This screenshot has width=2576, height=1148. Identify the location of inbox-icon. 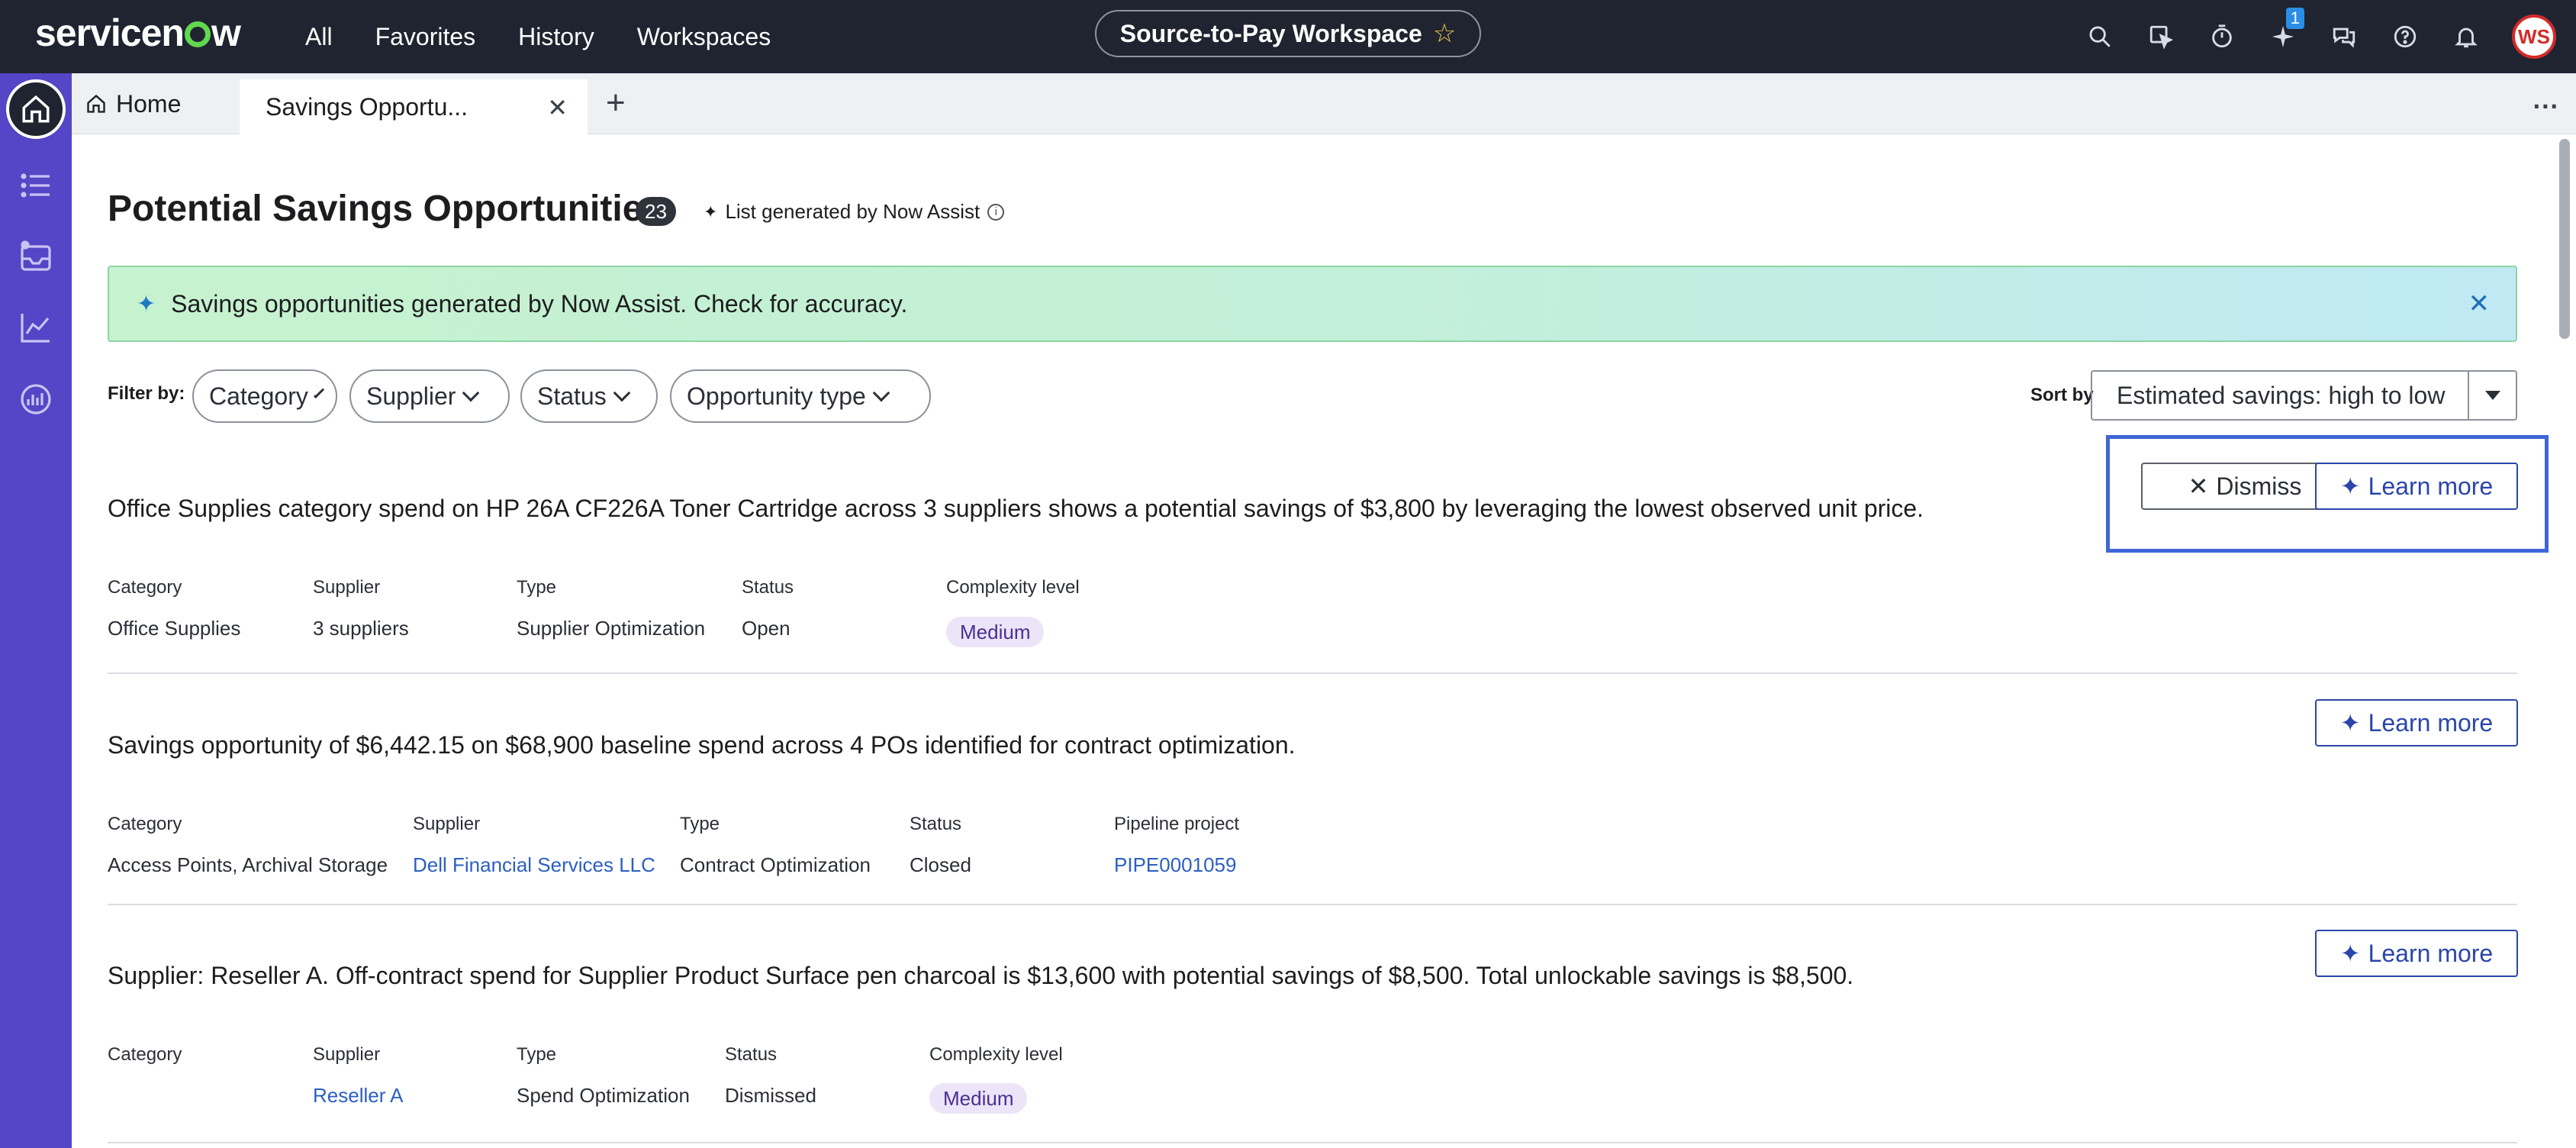
(35, 257).